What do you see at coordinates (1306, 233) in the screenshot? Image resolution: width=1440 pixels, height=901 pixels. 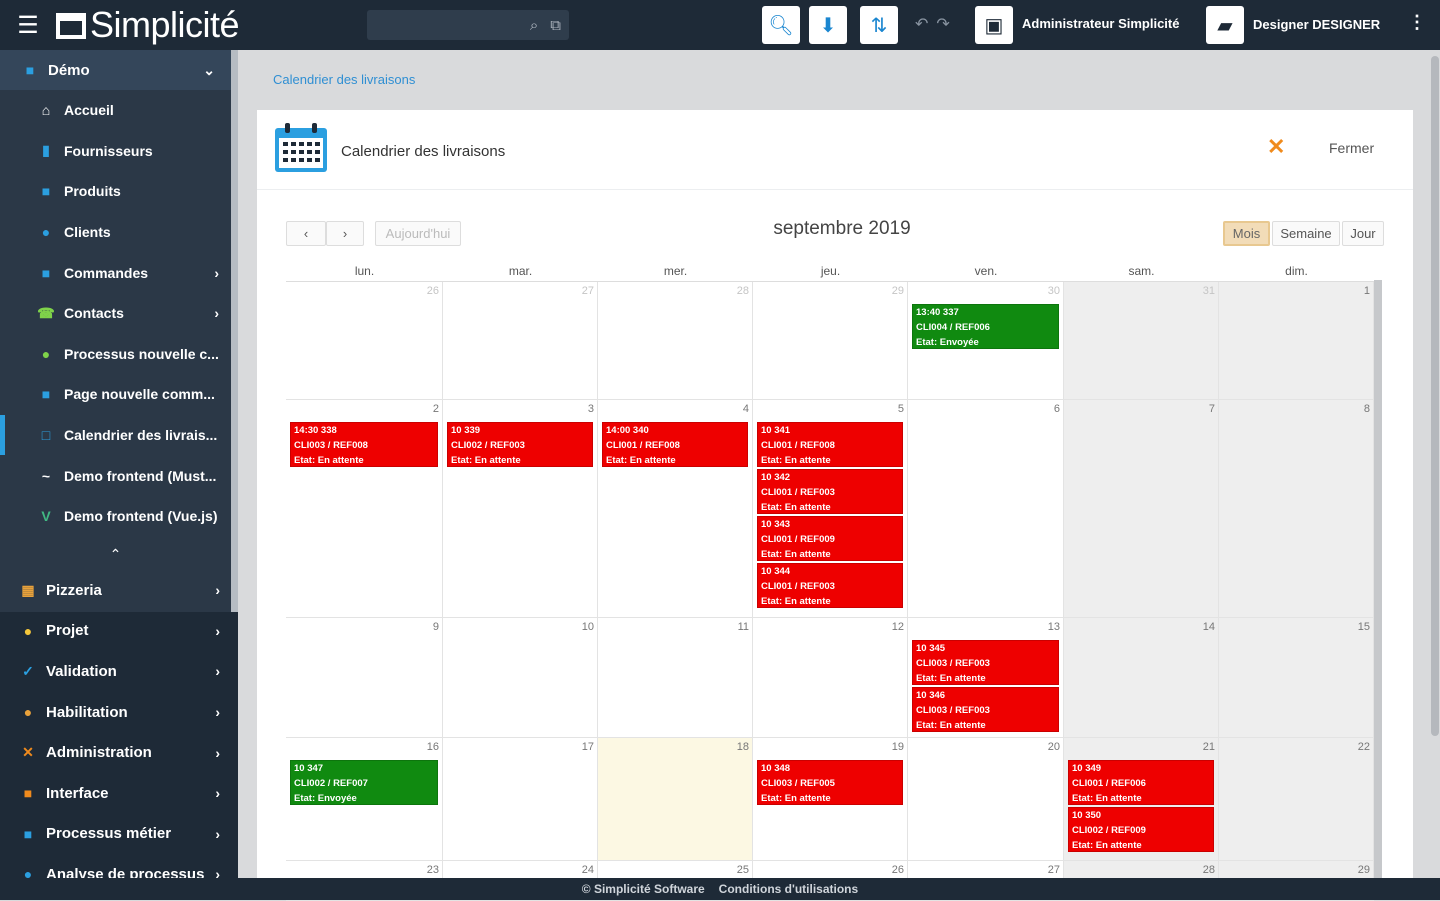 I see `view-week-button: Semaine` at bounding box center [1306, 233].